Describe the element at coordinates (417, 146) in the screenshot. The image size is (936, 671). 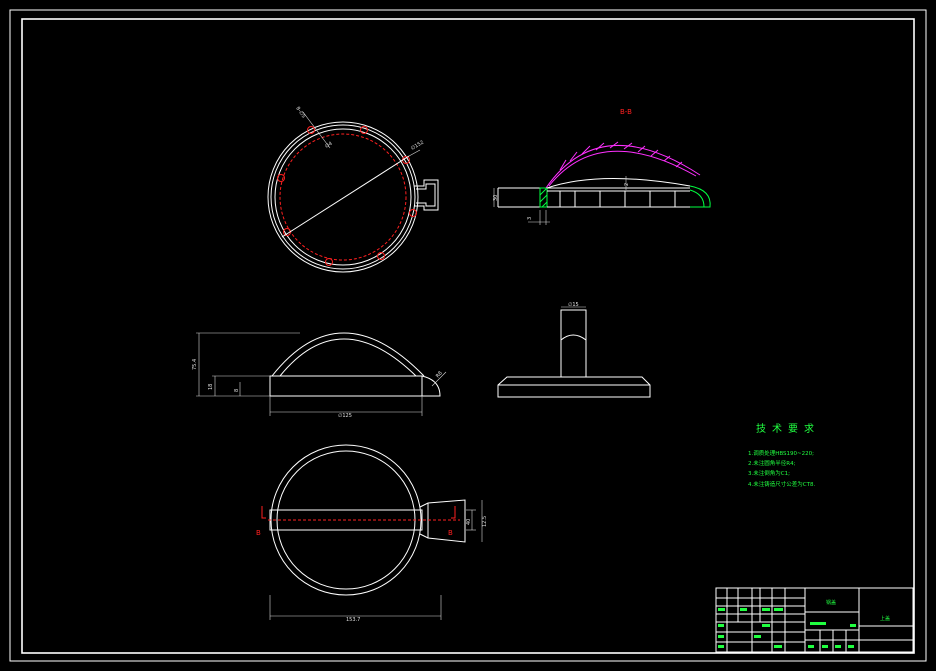
I see `dim-diameter-large: ∅152` at that location.